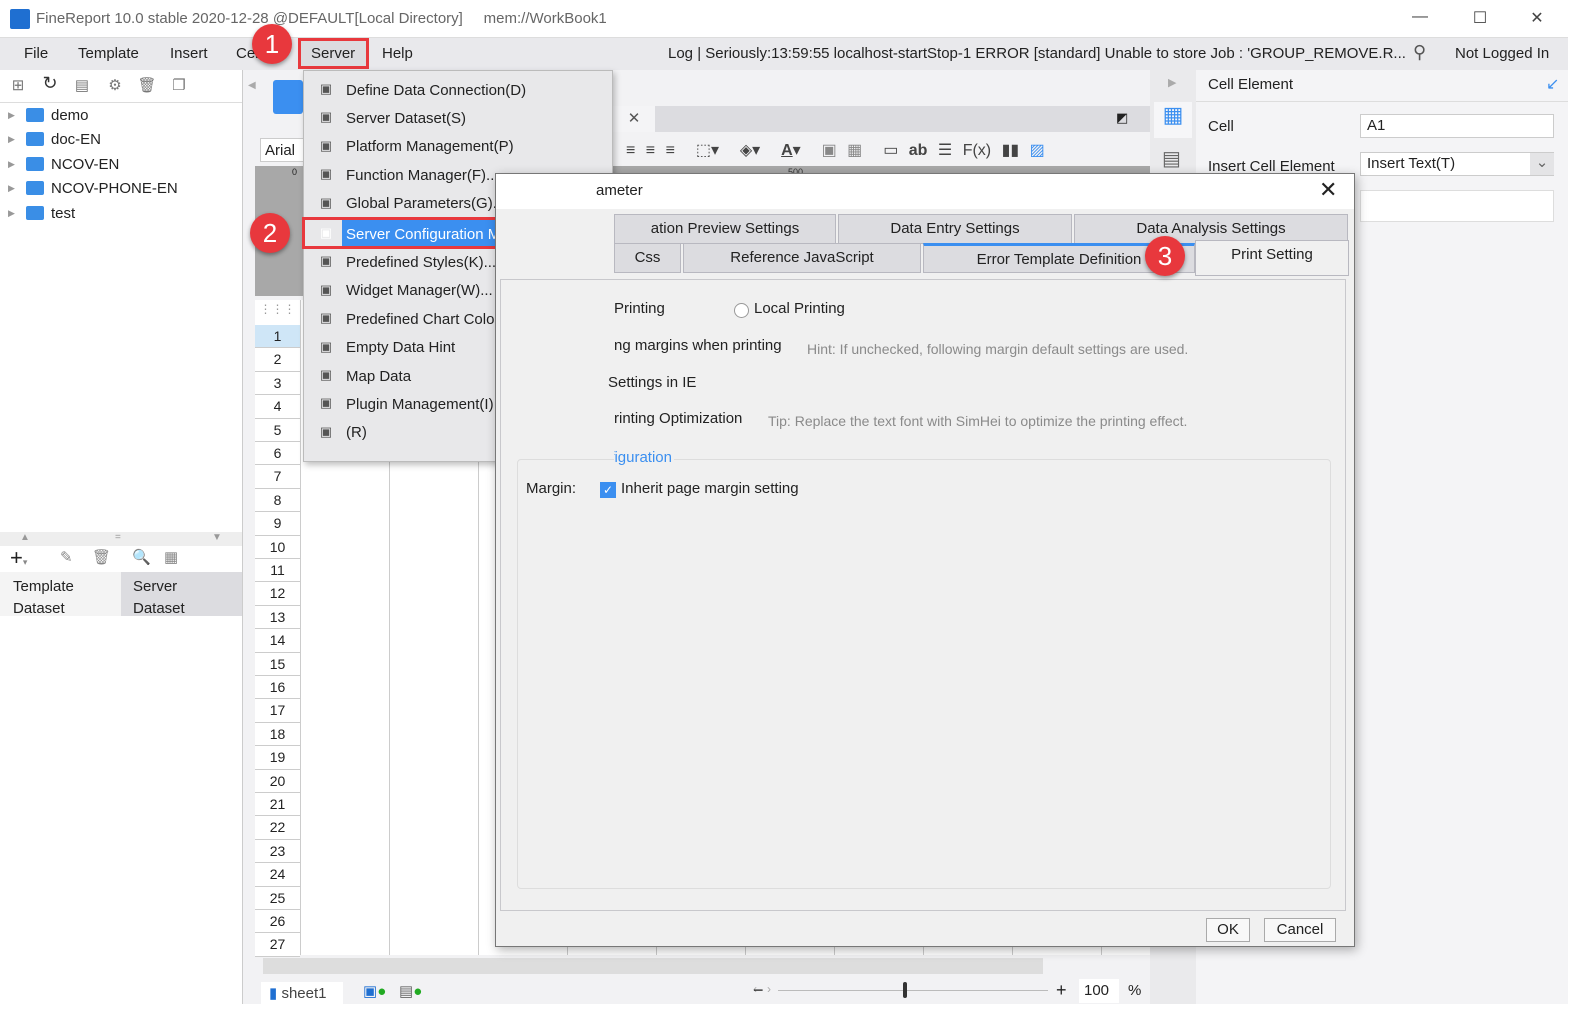 The height and width of the screenshot is (1016, 1586). Describe the element at coordinates (1457, 206) in the screenshot. I see `cell-content-box` at that location.